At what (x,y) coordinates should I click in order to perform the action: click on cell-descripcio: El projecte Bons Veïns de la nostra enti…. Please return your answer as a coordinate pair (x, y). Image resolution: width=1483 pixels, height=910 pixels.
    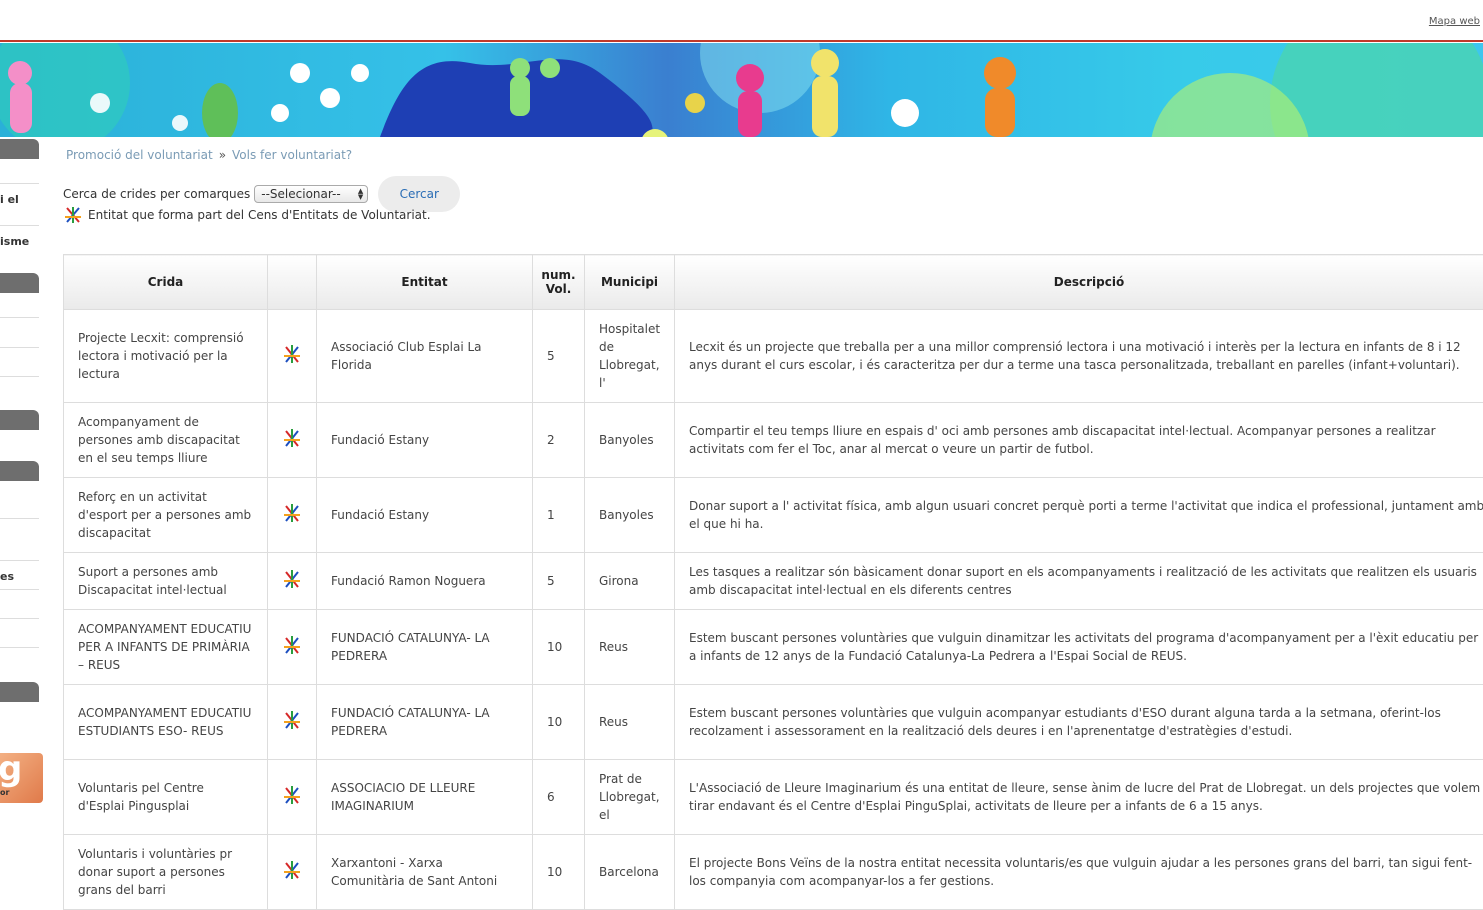
    Looking at the image, I should click on (1079, 872).